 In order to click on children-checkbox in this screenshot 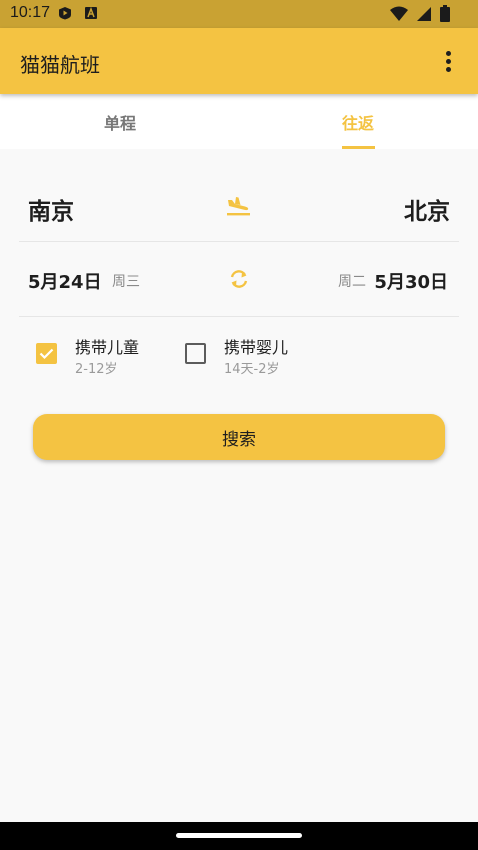, I will do `click(46, 353)`.